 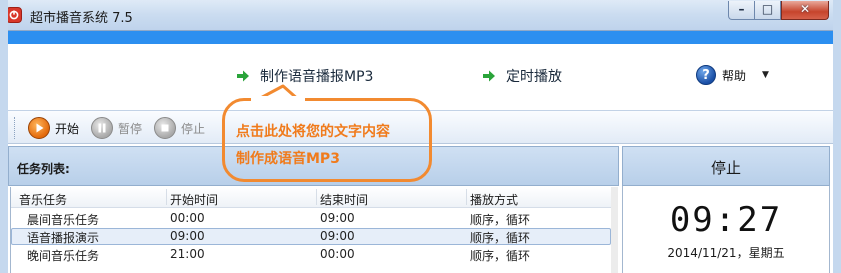 What do you see at coordinates (102, 128) in the screenshot?
I see `pause-icon` at bounding box center [102, 128].